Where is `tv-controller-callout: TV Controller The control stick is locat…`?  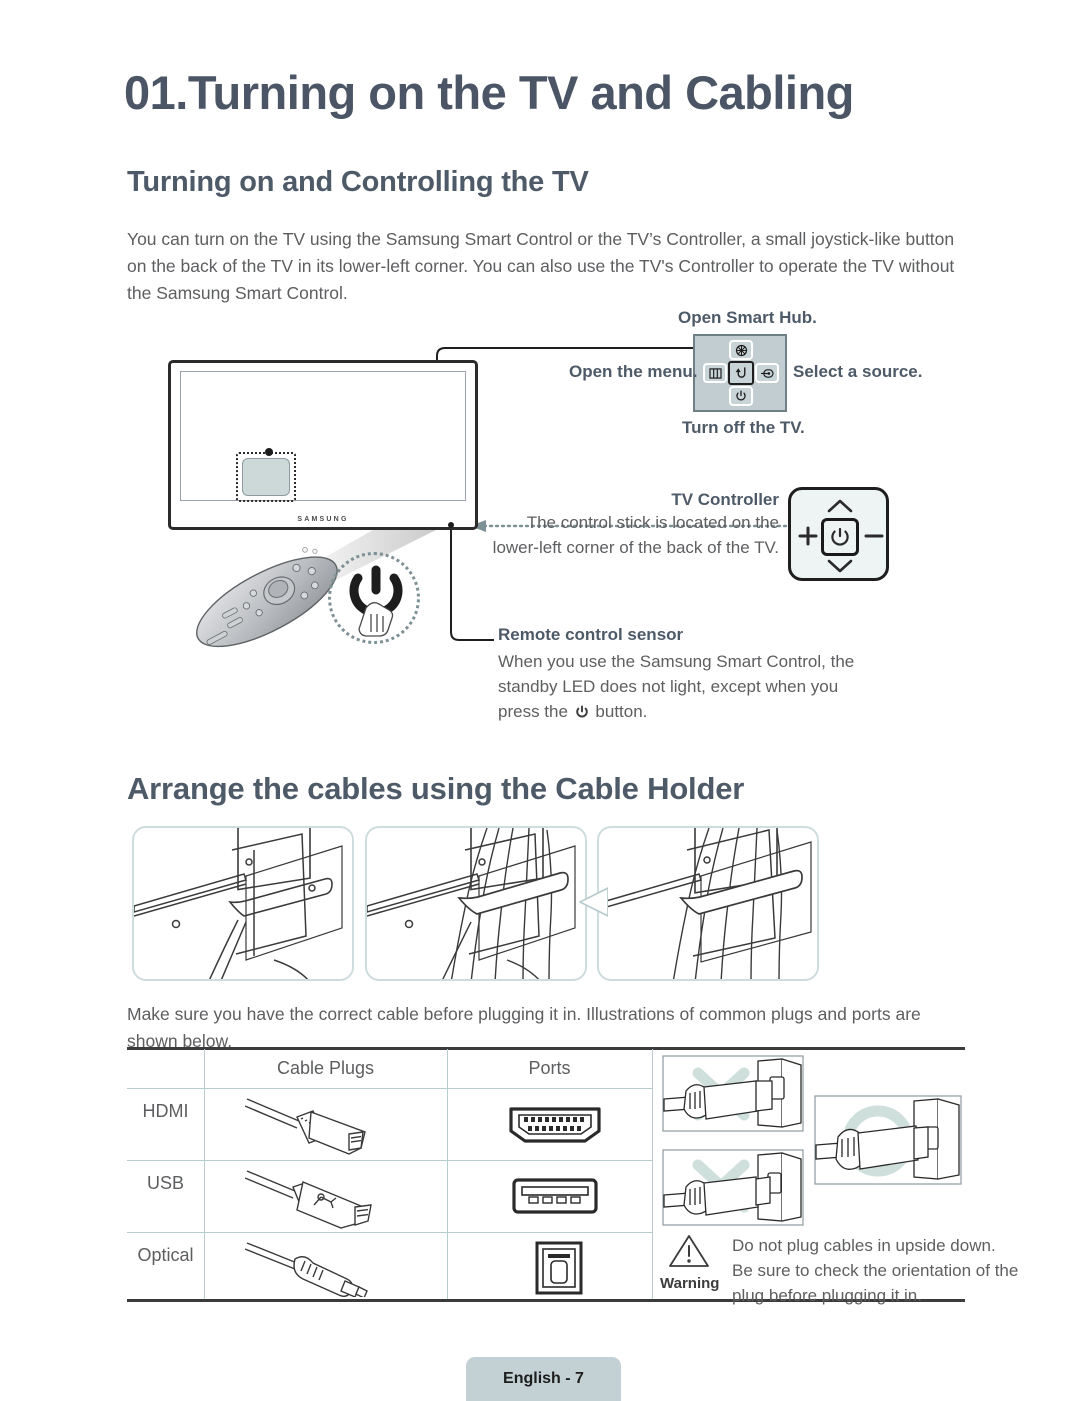 tv-controller-callout: TV Controller The control stick is locat… is located at coordinates (634, 525).